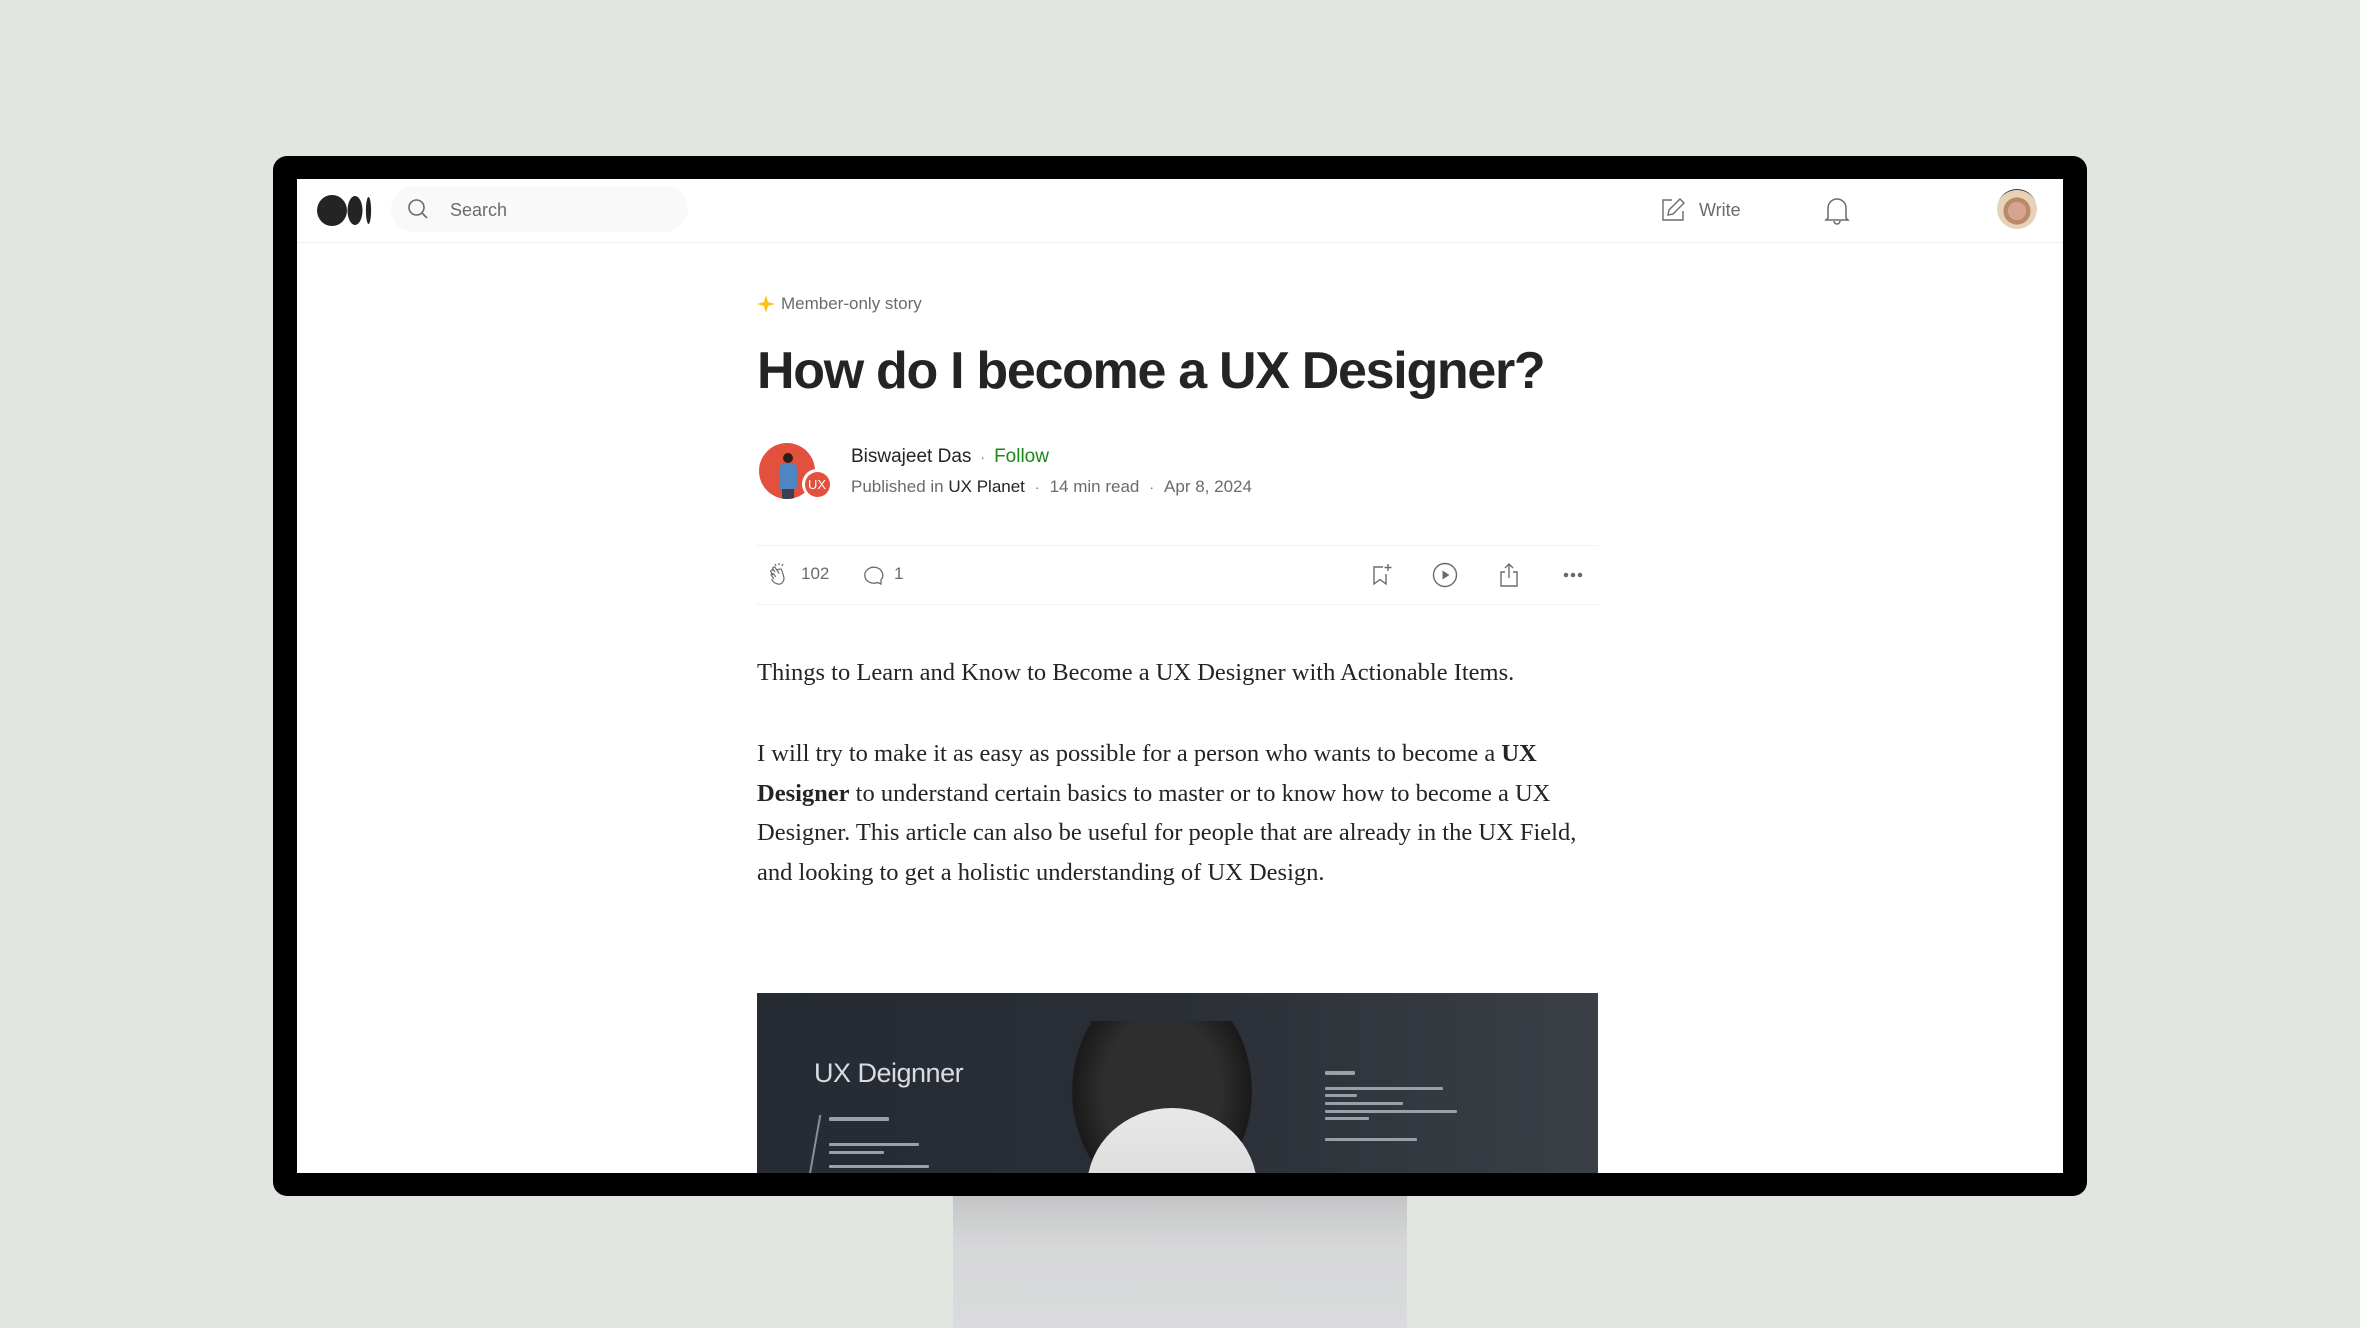 The height and width of the screenshot is (1328, 2360). I want to click on published-in-label: Published in, so click(897, 486).